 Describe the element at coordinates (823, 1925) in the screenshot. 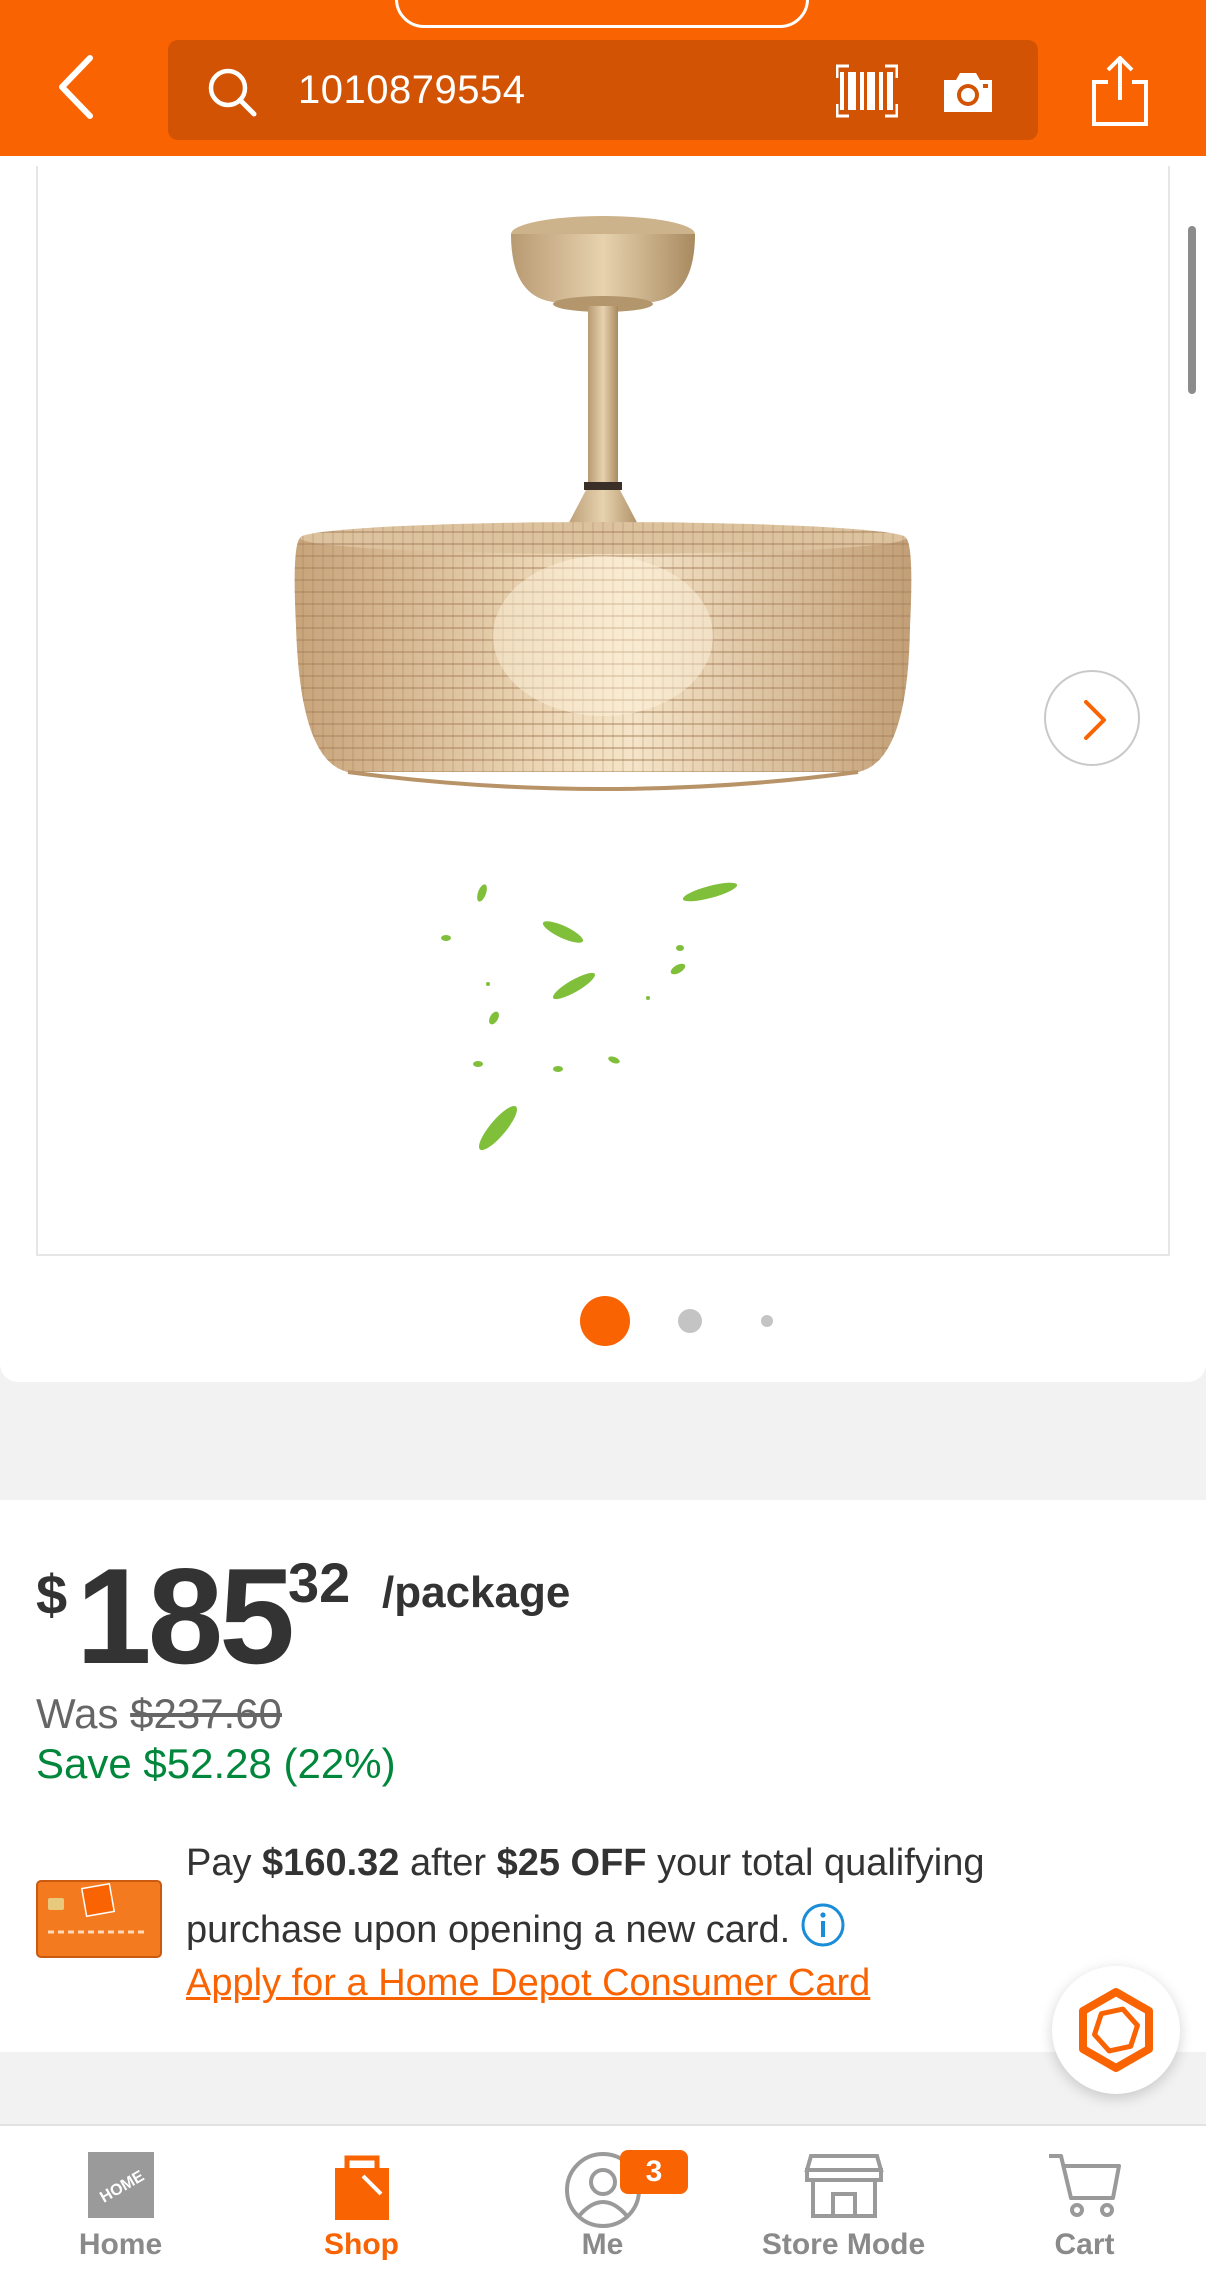

I see `info-icon` at that location.